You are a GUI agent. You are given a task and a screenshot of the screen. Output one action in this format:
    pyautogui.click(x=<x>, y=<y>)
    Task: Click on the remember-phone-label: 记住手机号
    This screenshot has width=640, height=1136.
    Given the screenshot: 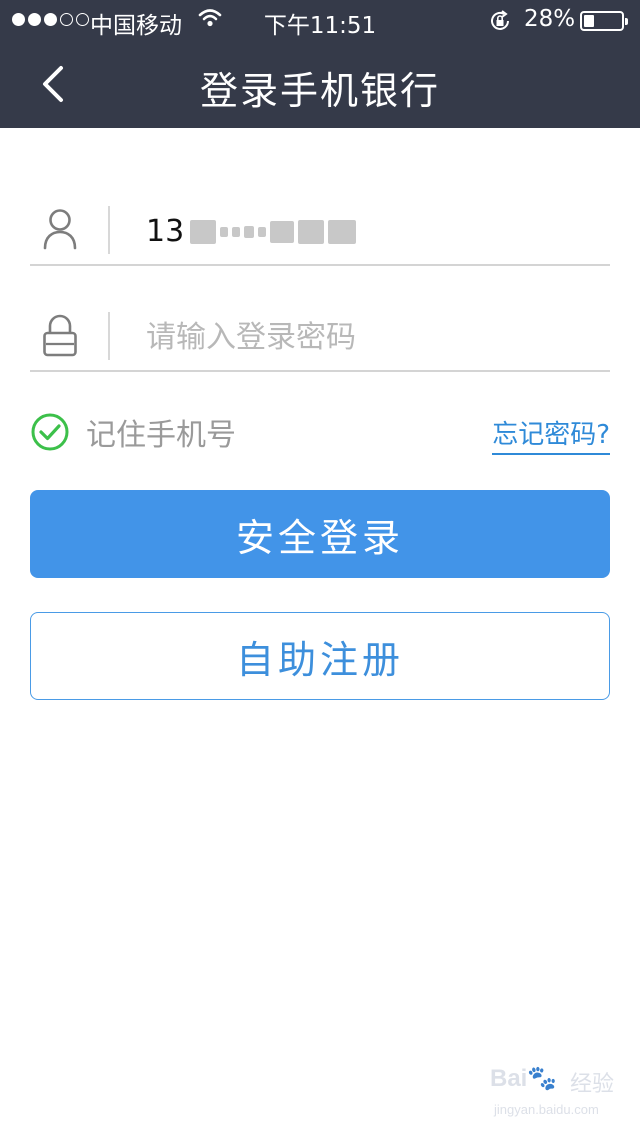 What is the action you would take?
    pyautogui.click(x=161, y=435)
    